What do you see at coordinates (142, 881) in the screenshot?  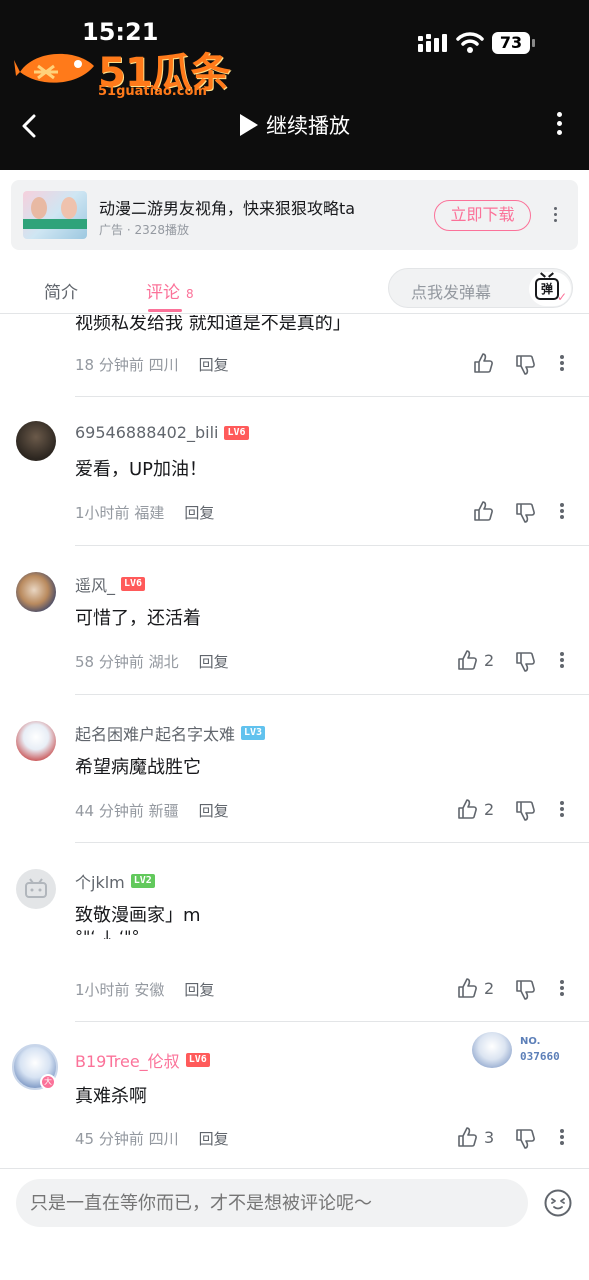 I see `level-badge: LV2` at bounding box center [142, 881].